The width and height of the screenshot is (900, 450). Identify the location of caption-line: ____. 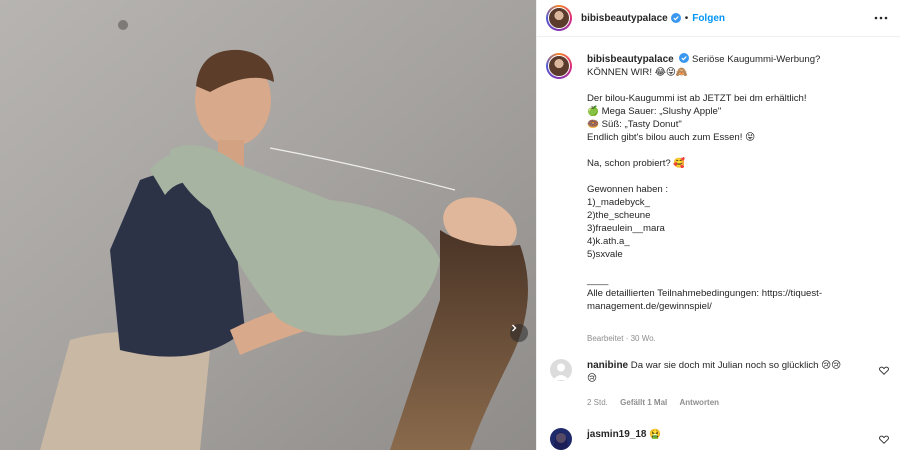
(598, 280).